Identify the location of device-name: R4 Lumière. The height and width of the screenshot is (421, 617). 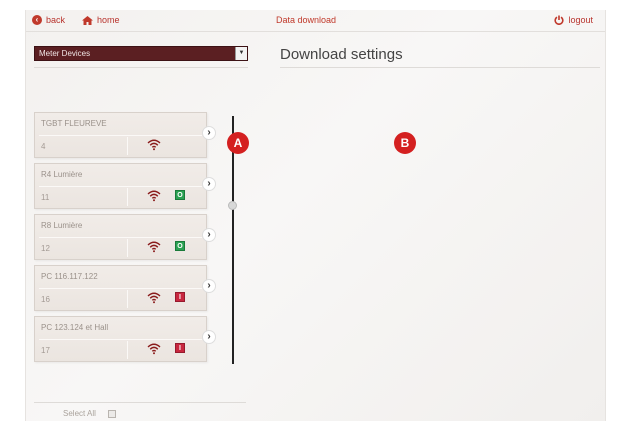
(62, 174).